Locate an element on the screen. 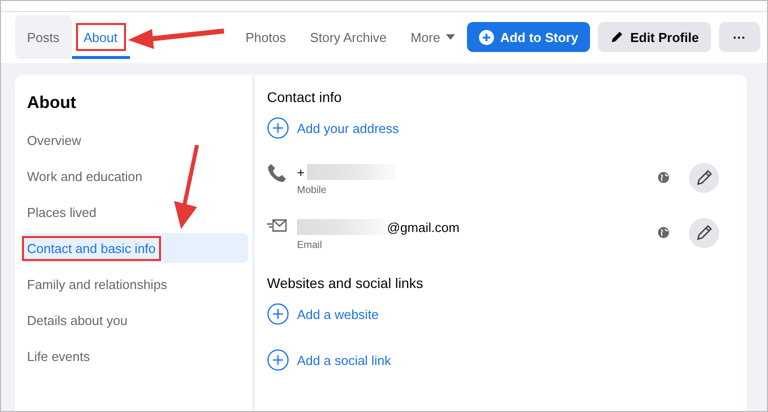 Image resolution: width=768 pixels, height=412 pixels. section-title: Contact info is located at coordinates (305, 97).